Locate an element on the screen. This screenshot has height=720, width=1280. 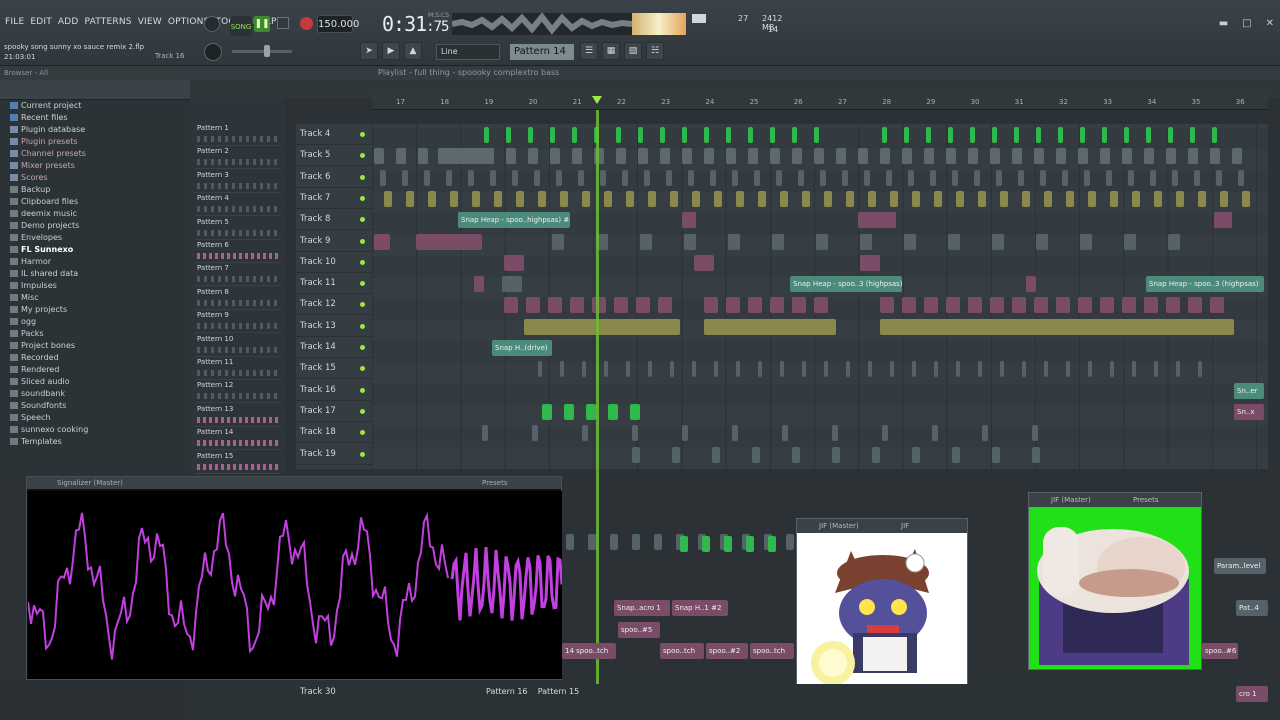
browser-item: FL Sunnexo is located at coordinates (49, 250).